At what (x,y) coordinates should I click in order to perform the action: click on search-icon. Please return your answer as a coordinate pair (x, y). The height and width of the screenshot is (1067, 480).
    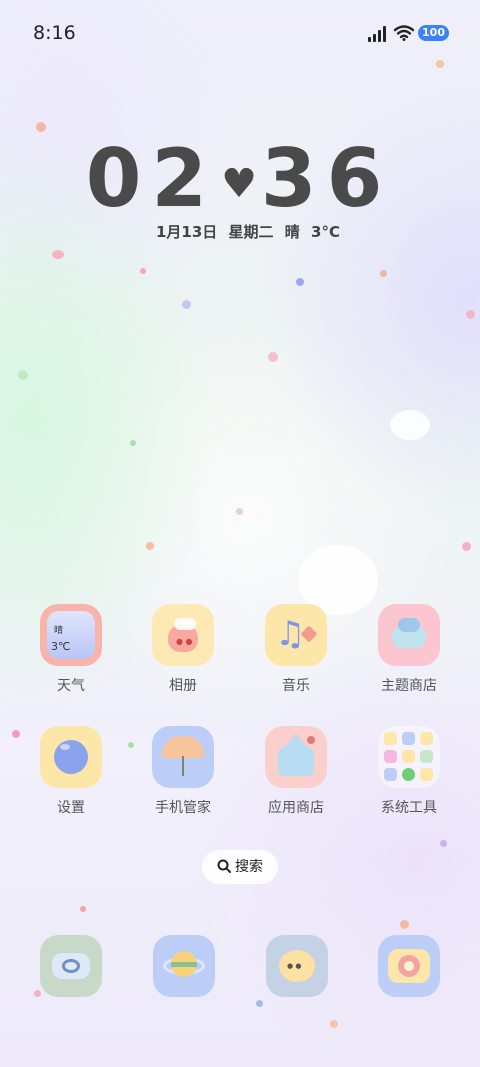
    Looking at the image, I should click on (224, 866).